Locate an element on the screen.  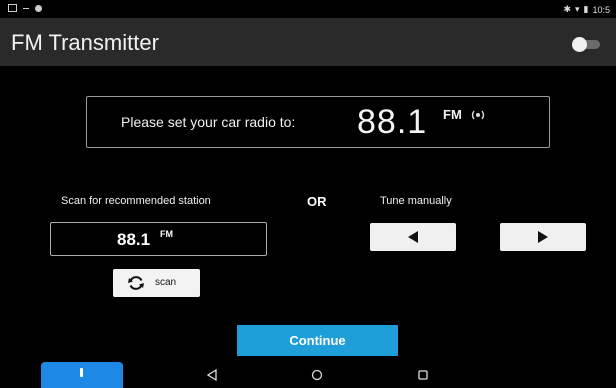
triangle-left-icon is located at coordinates (413, 237).